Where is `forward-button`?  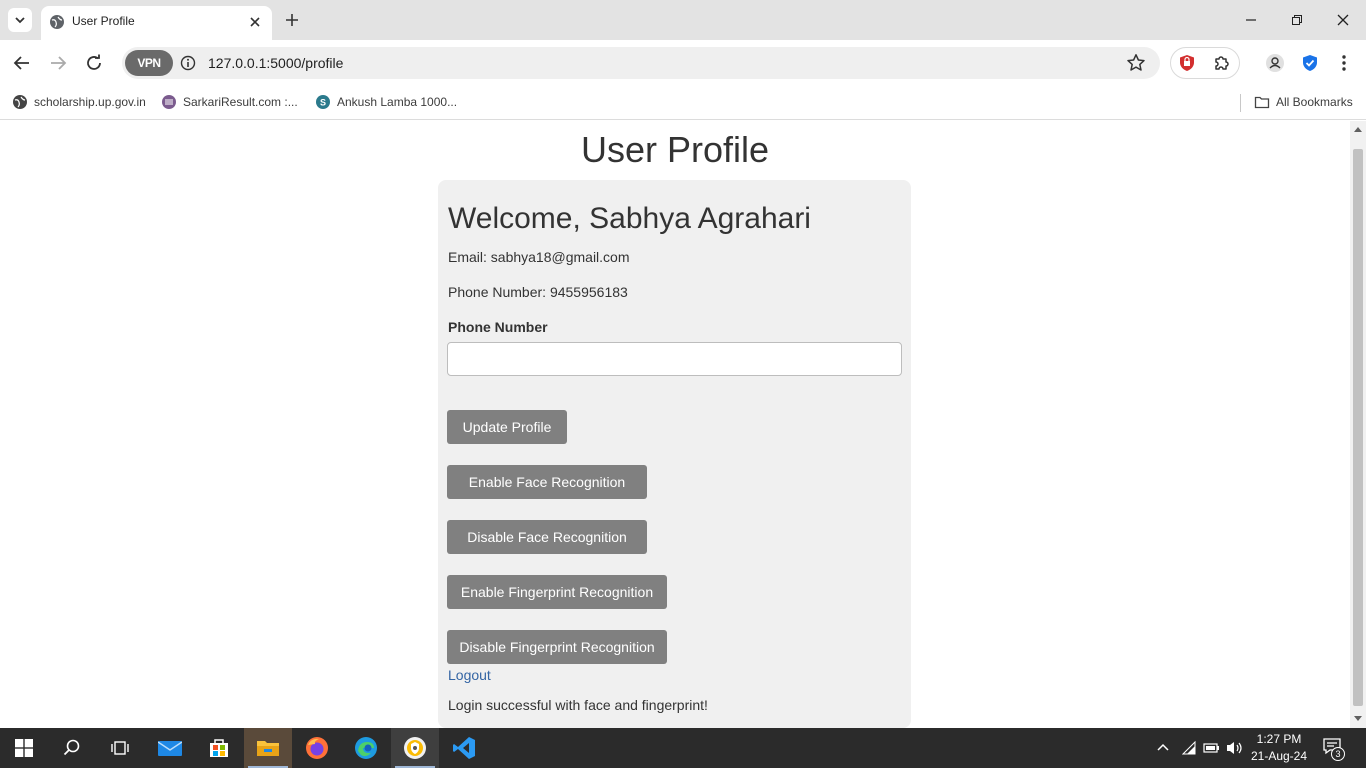 forward-button is located at coordinates (58, 63).